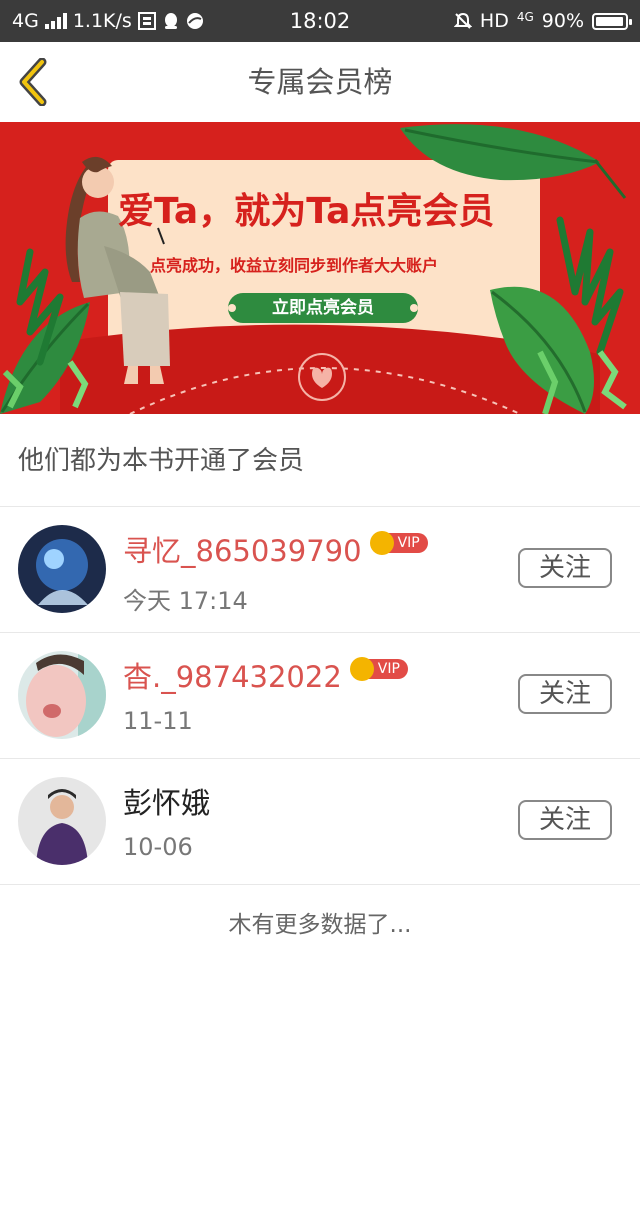 The width and height of the screenshot is (640, 1205). Describe the element at coordinates (158, 847) in the screenshot. I see `member-time: 10-06` at that location.